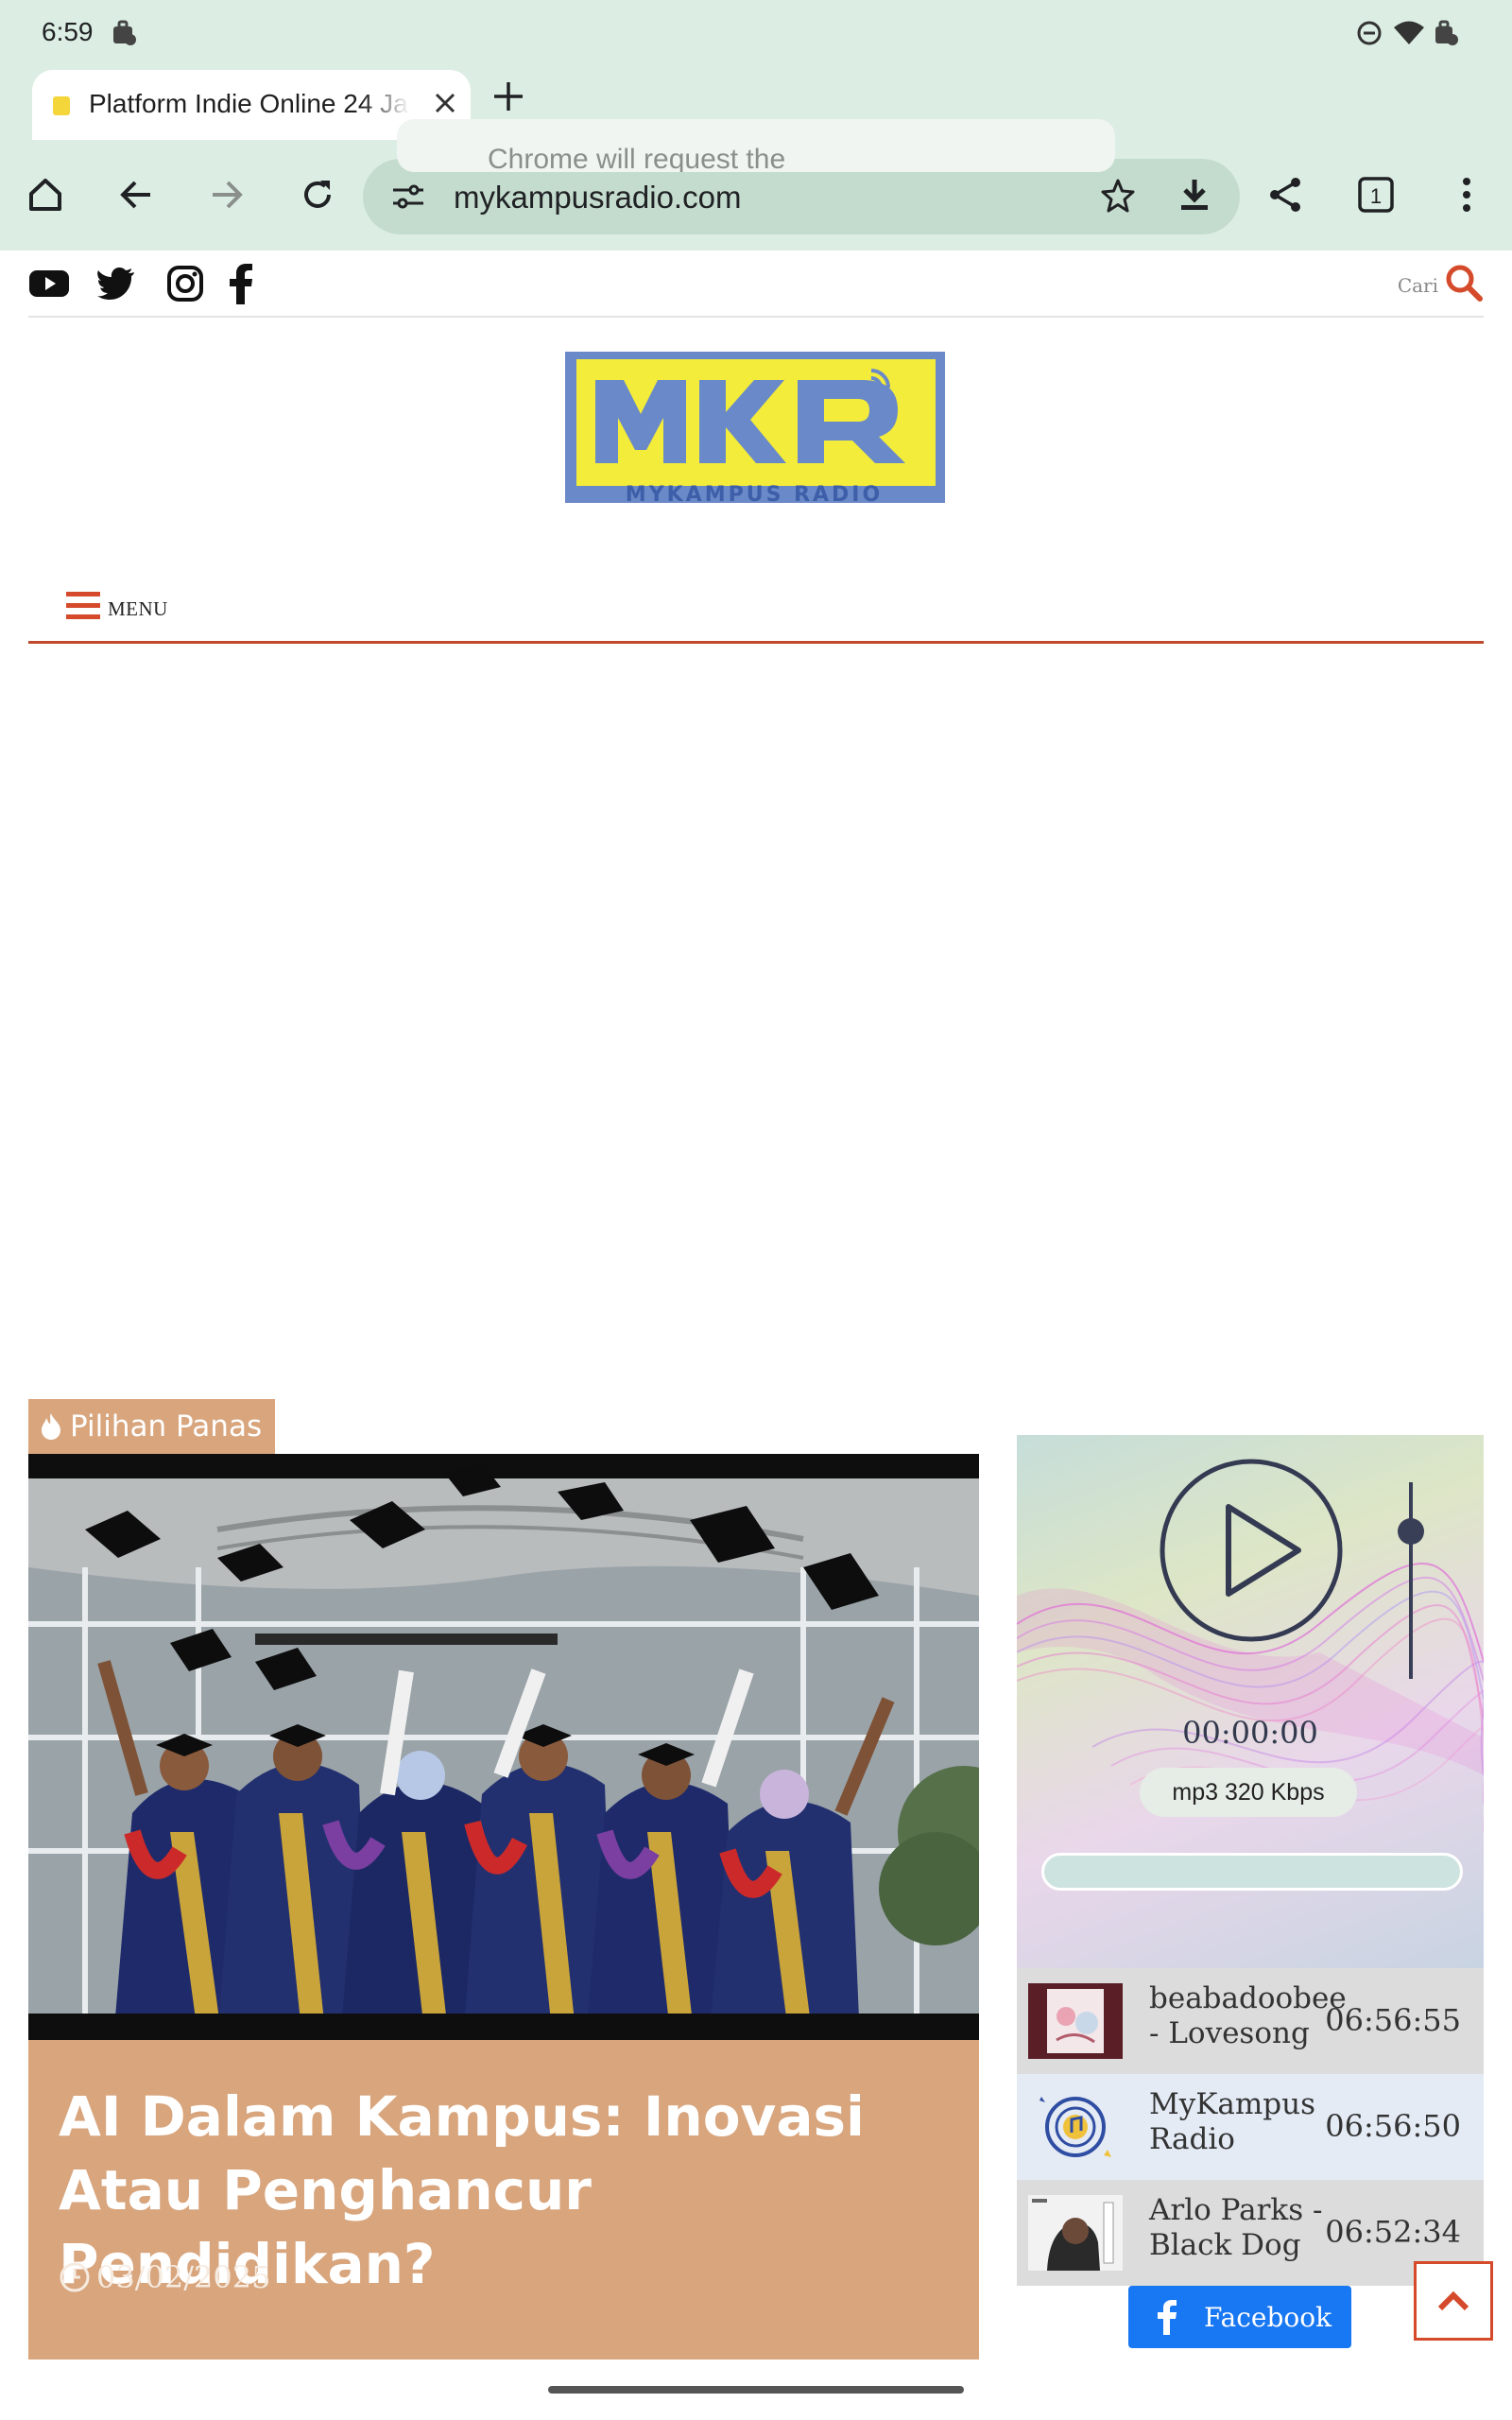 This screenshot has width=1512, height=2420. I want to click on play-button, so click(1251, 1551).